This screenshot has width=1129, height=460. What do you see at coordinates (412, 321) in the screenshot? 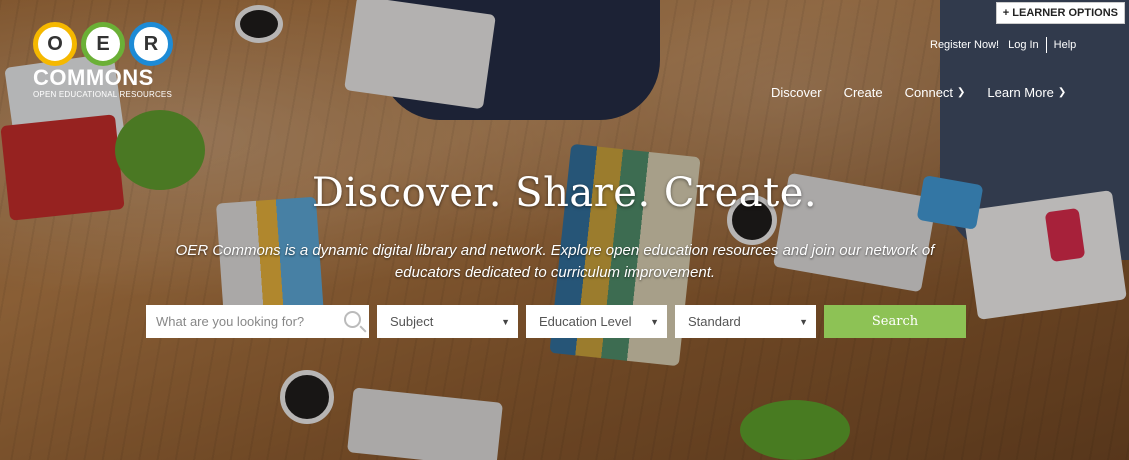
I see `subject-select-value: Subject` at bounding box center [412, 321].